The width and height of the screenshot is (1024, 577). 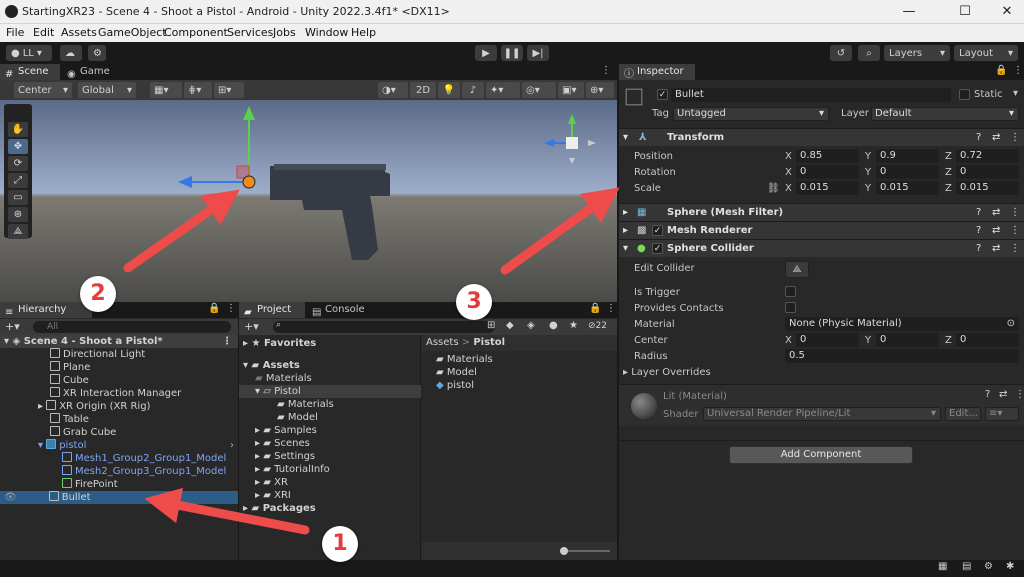 What do you see at coordinates (286, 430) in the screenshot?
I see `tree-item: ▸ ▰ Samples` at bounding box center [286, 430].